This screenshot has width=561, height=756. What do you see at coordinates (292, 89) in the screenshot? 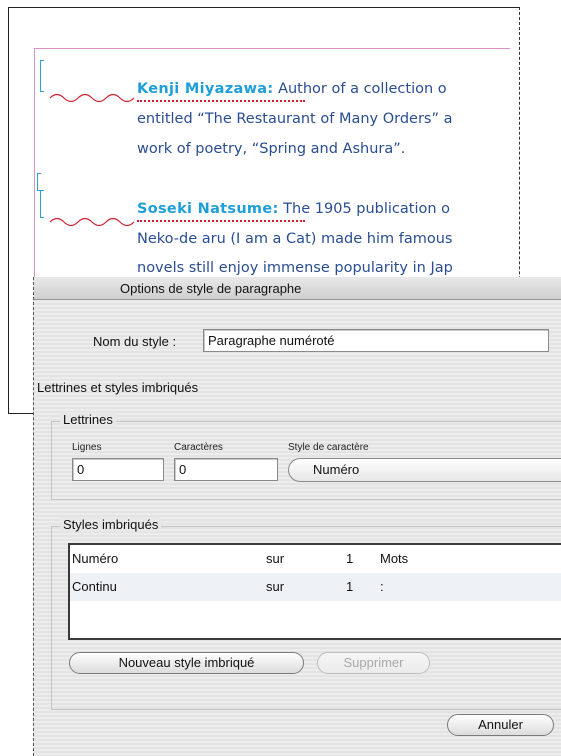
I see `document-line: Kenji Miyazawa: Author of a collection o` at bounding box center [292, 89].